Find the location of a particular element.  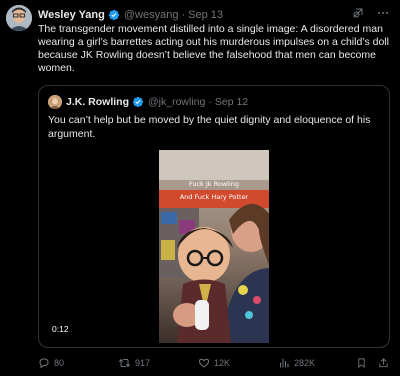

action-bar: 80 917 12K 282K is located at coordinates (214, 363).